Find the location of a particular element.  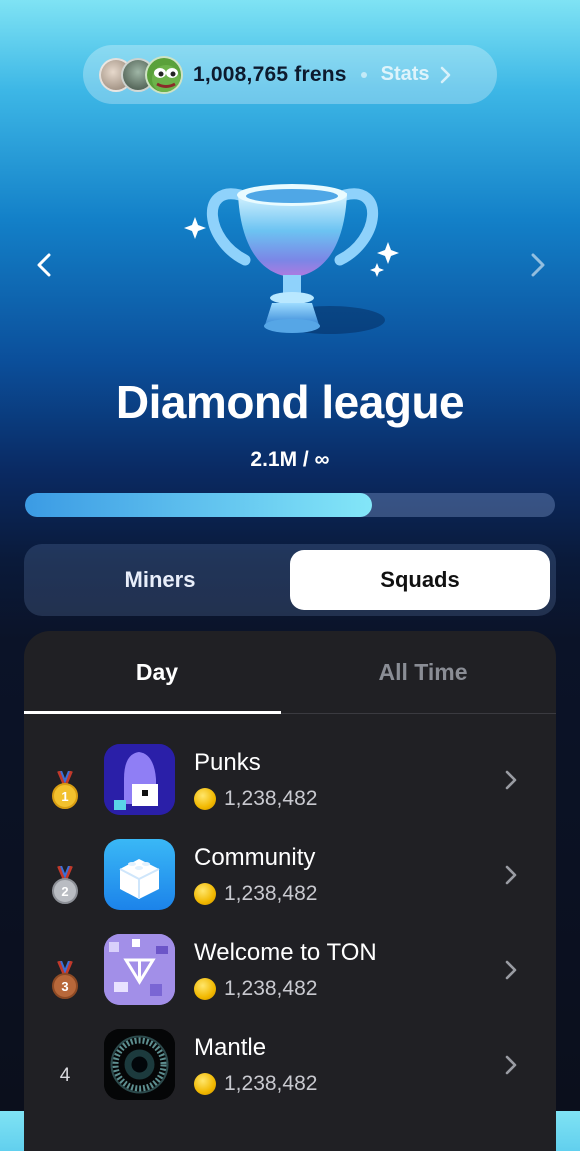

league-progress-fill is located at coordinates (199, 505).